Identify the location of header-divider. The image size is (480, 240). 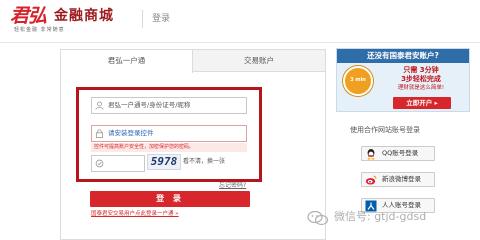
(142, 19).